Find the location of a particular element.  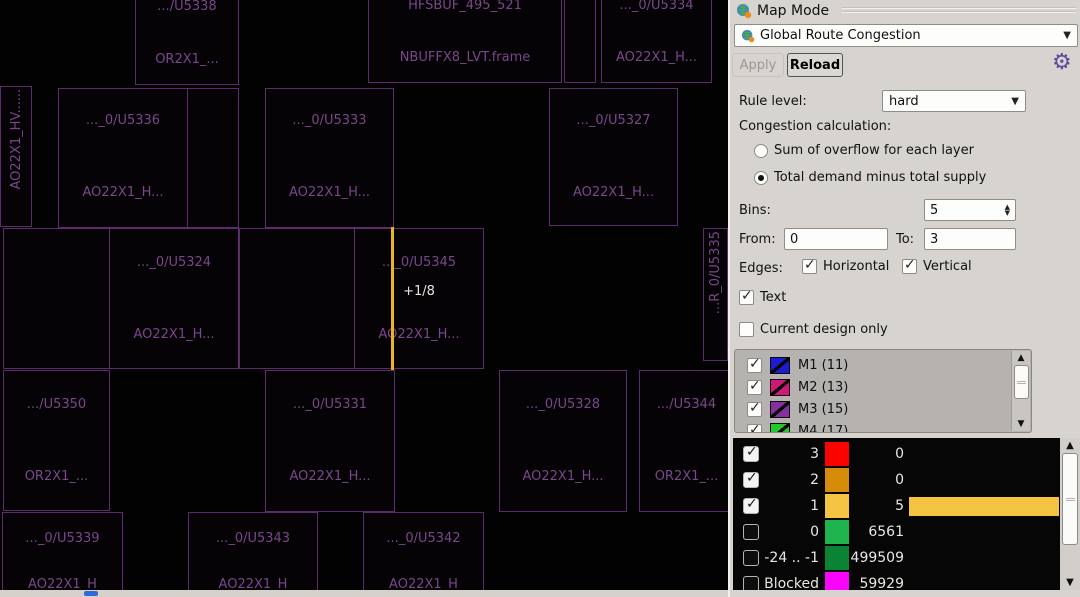

layer-list: M1 (11) M2 (13) M3 (15) M4 (17) ▲ ▼ is located at coordinates (883, 391).